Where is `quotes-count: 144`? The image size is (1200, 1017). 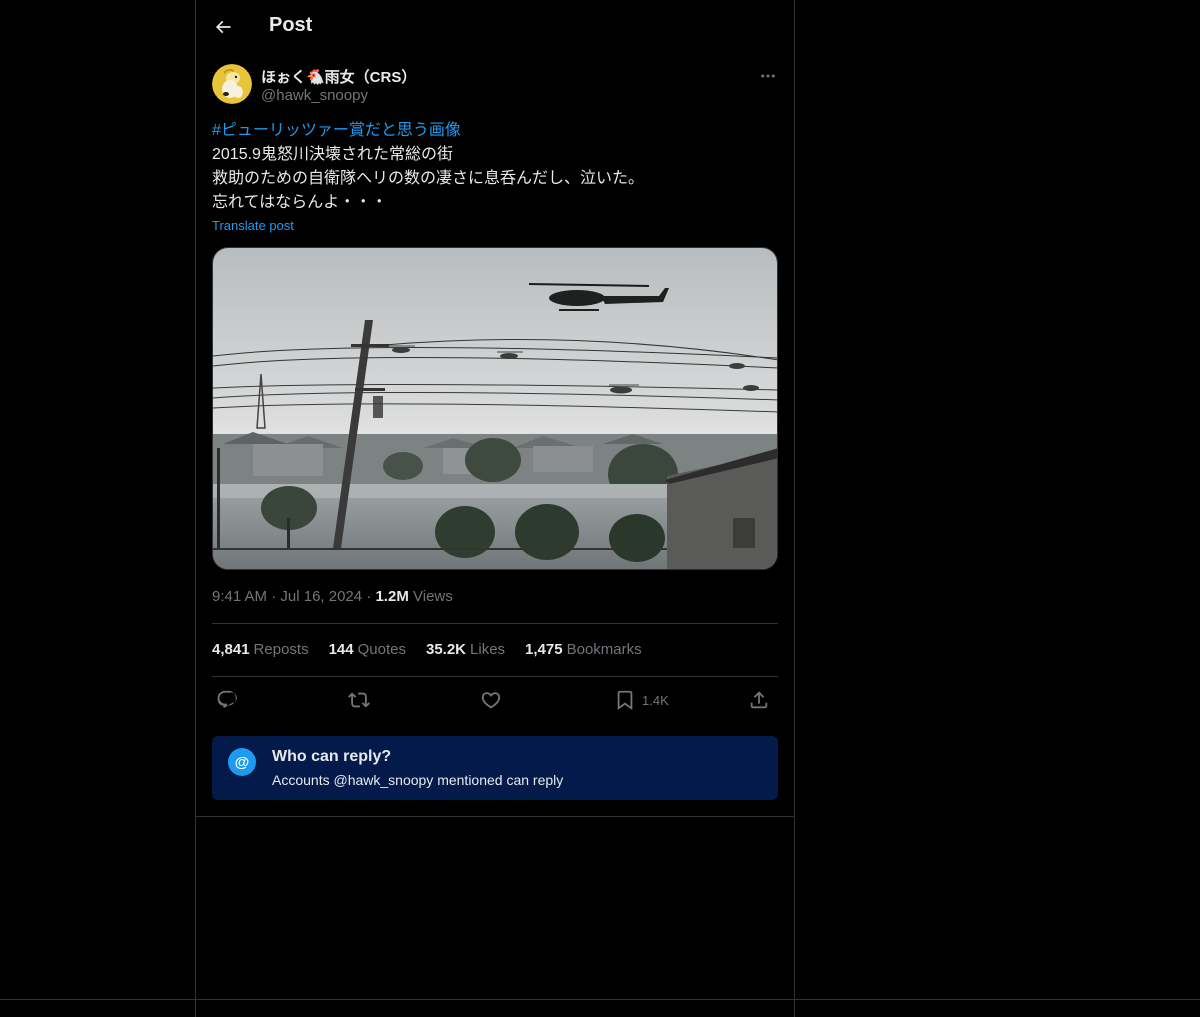 quotes-count: 144 is located at coordinates (341, 649).